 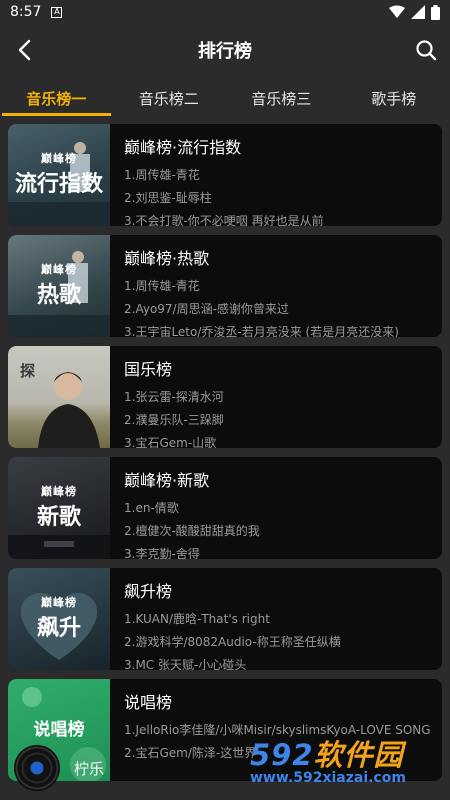 What do you see at coordinates (394, 98) in the screenshot?
I see `tab-singer-chart: 歌手榜` at bounding box center [394, 98].